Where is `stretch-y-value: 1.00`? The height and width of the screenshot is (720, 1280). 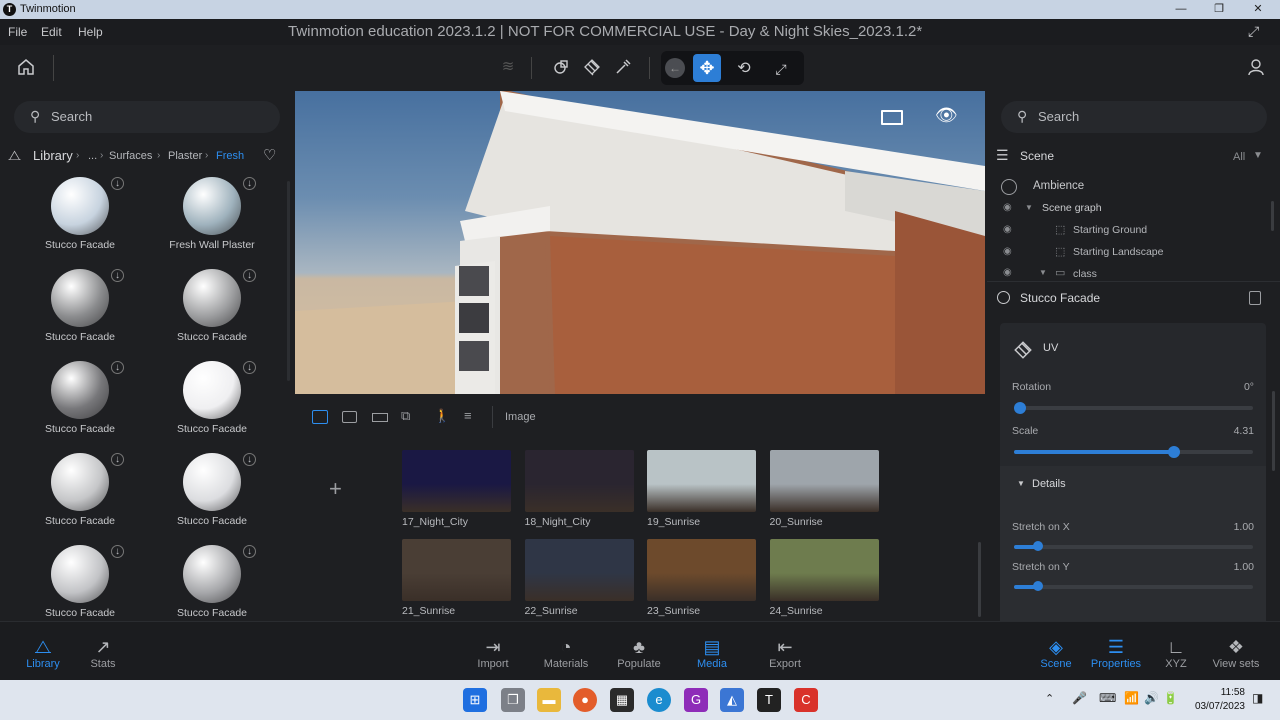
stretch-y-value: 1.00 is located at coordinates (1224, 567).